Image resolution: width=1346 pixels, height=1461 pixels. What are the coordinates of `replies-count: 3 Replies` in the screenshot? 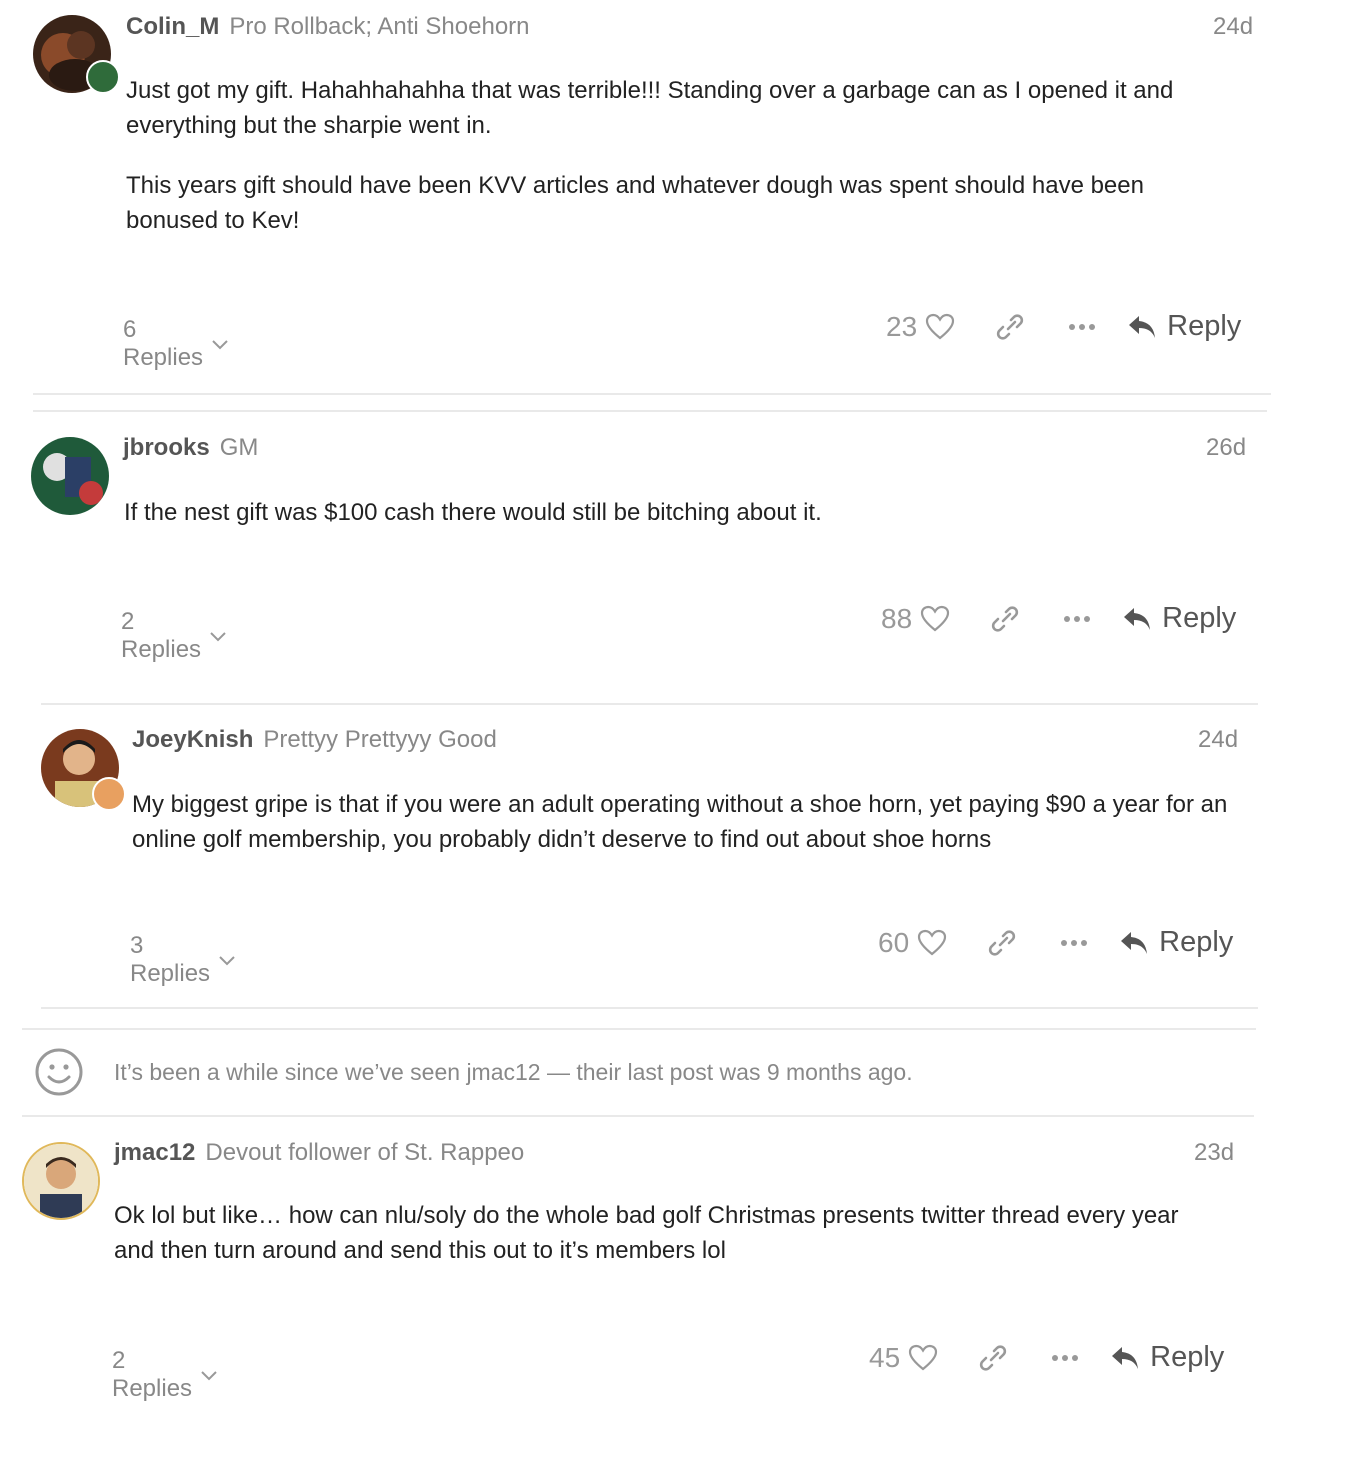 It's located at (170, 959).